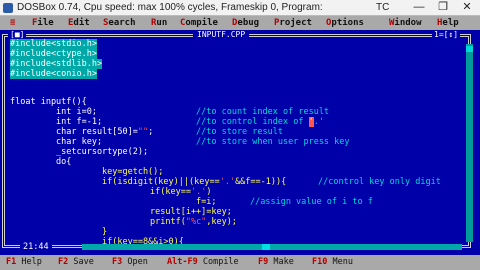 The width and height of the screenshot is (480, 270). What do you see at coordinates (260, 122) in the screenshot?
I see `code-comment: //to control index of '.'` at bounding box center [260, 122].